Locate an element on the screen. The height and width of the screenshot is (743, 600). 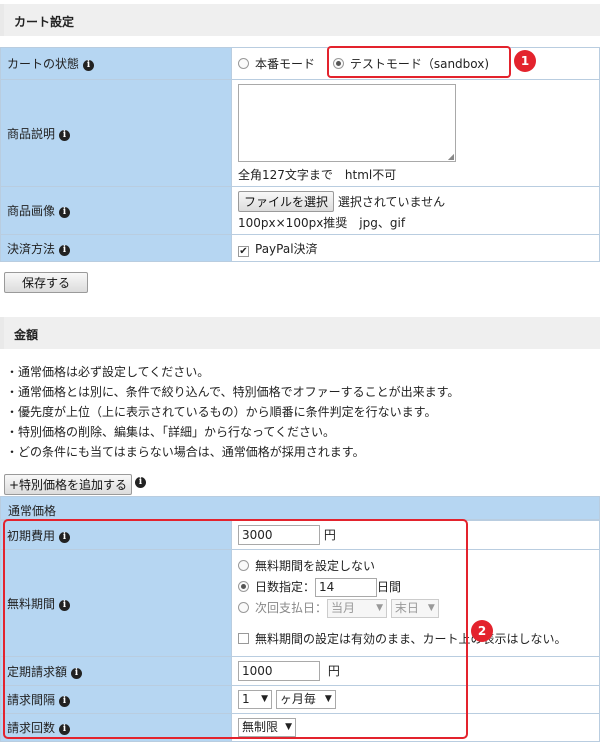
radio-production-mode: 本番モード is located at coordinates (276, 64).